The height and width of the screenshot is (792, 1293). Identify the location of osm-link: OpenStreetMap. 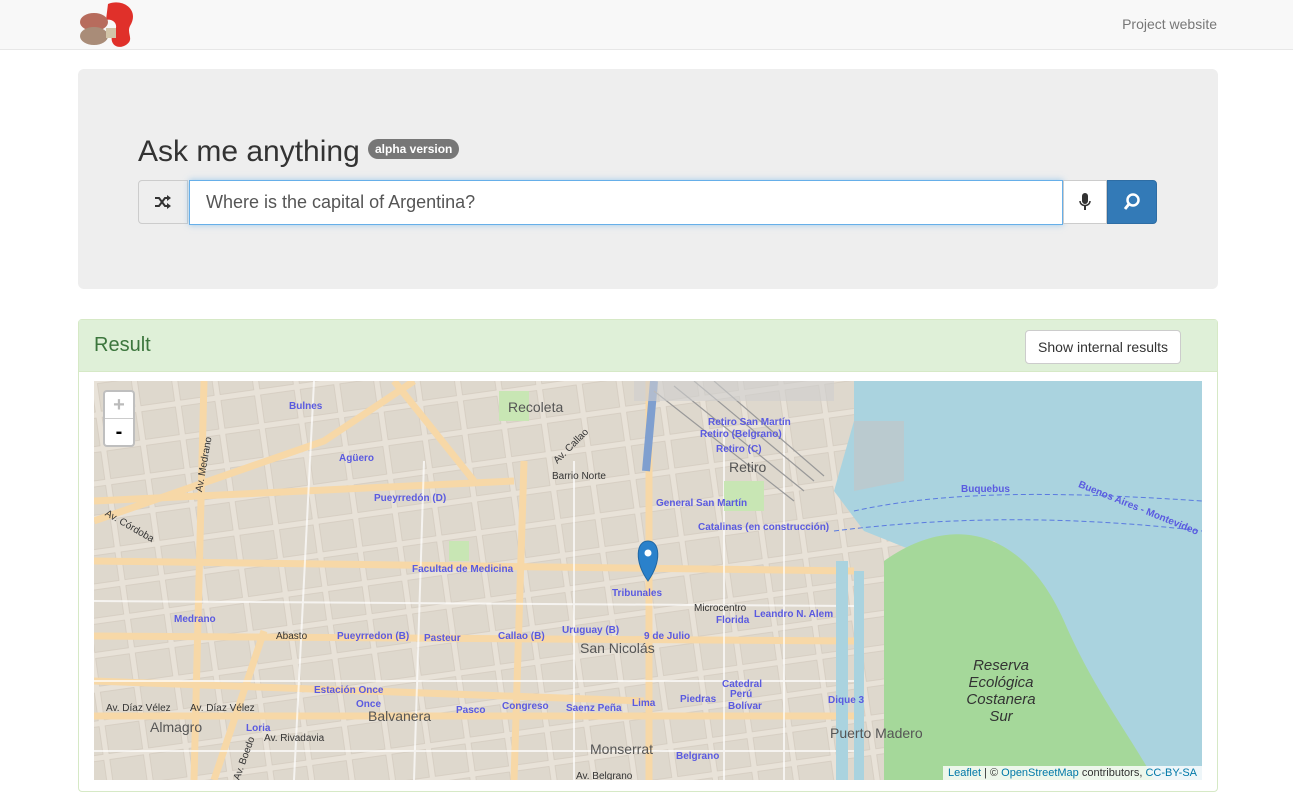
(1040, 773).